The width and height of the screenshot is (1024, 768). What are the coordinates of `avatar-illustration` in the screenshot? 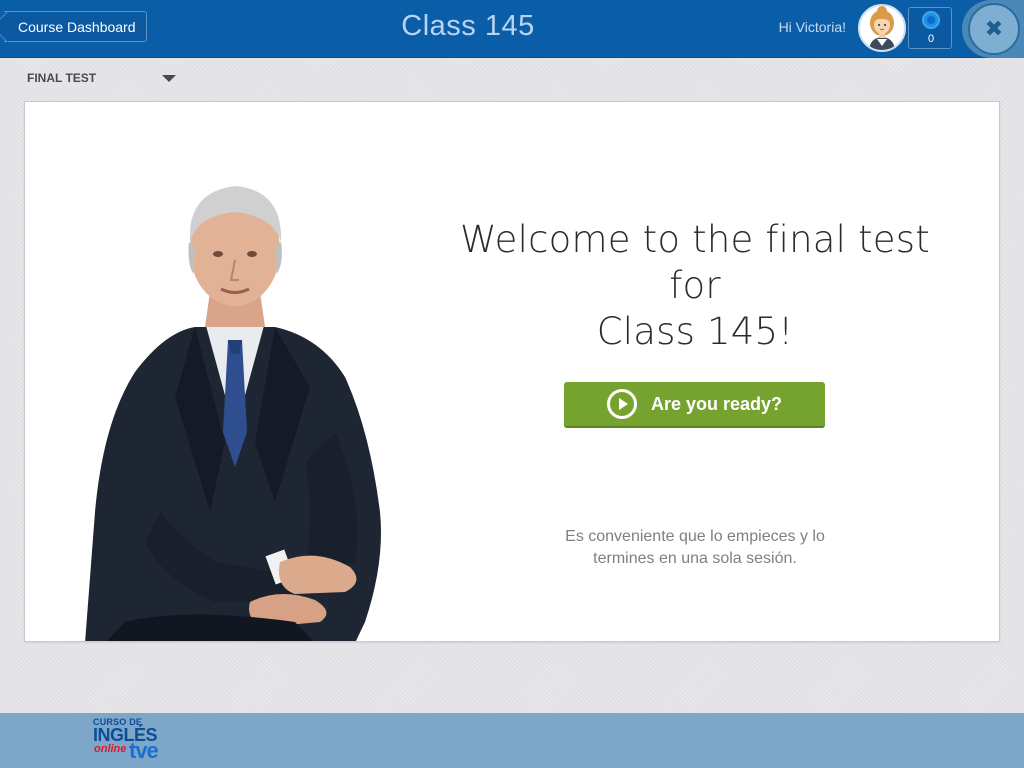 It's located at (882, 28).